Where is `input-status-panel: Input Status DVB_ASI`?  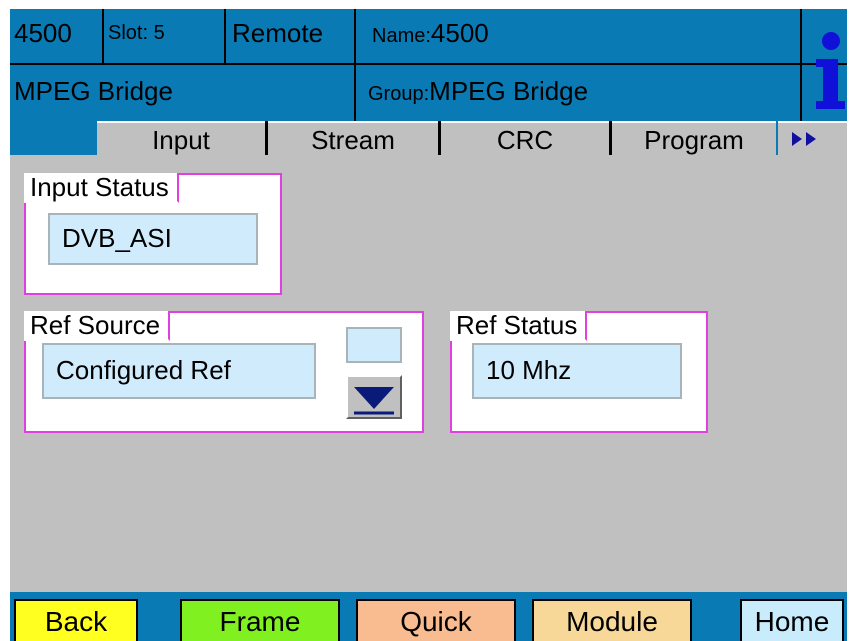
input-status-panel: Input Status DVB_ASI is located at coordinates (153, 234).